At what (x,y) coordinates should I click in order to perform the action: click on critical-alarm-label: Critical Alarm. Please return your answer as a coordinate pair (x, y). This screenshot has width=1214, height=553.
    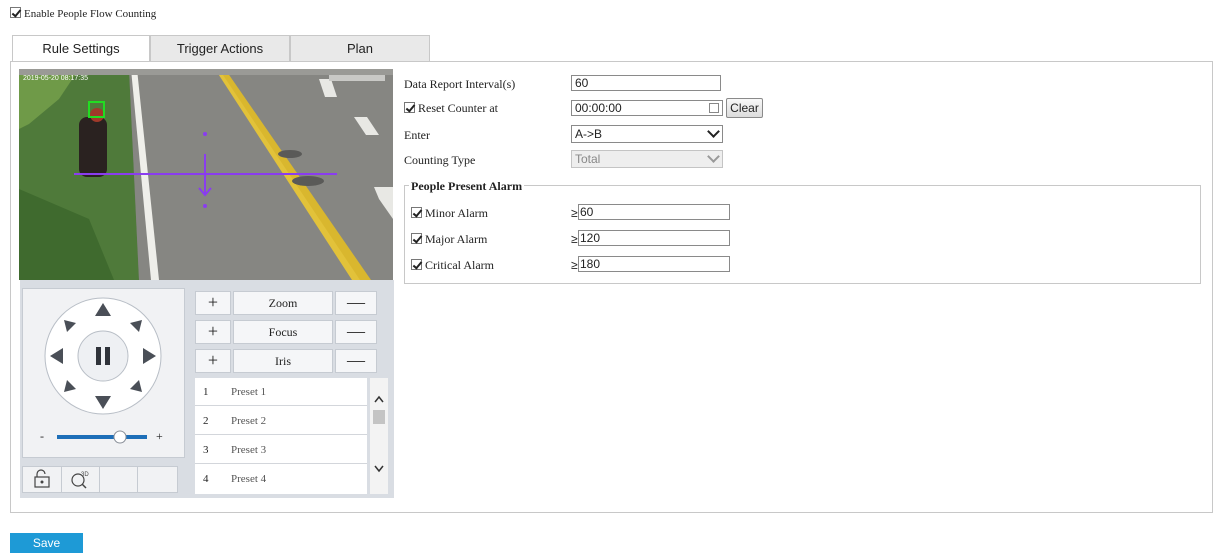
    Looking at the image, I should click on (459, 265).